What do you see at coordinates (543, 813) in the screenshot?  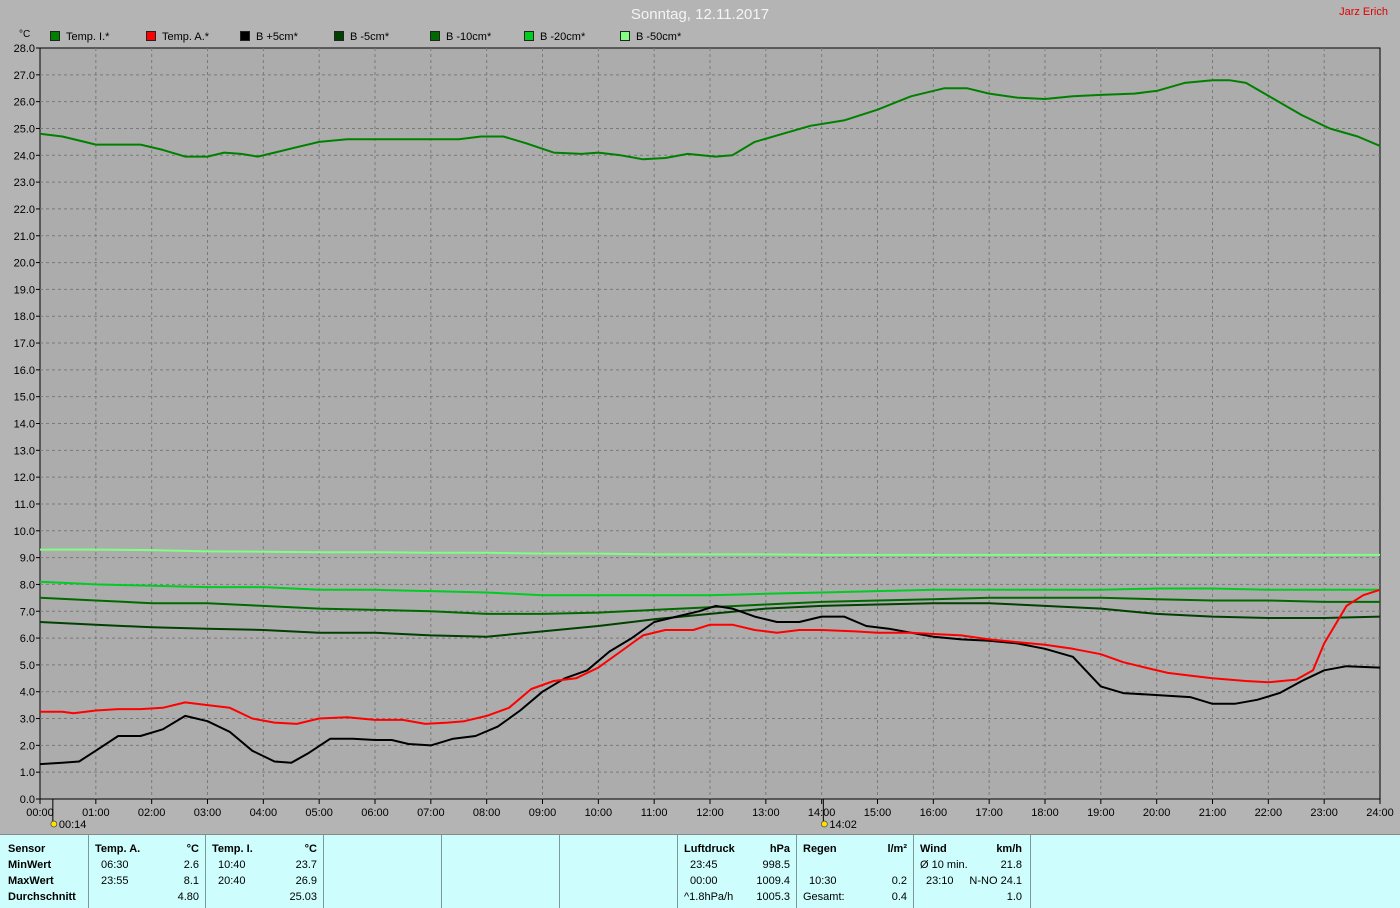 I see `x-tick-label: 09:00` at bounding box center [543, 813].